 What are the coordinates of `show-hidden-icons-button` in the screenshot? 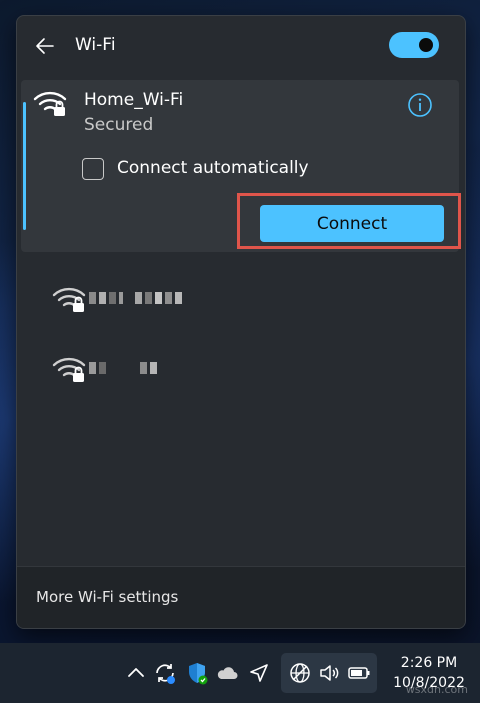 It's located at (136, 673).